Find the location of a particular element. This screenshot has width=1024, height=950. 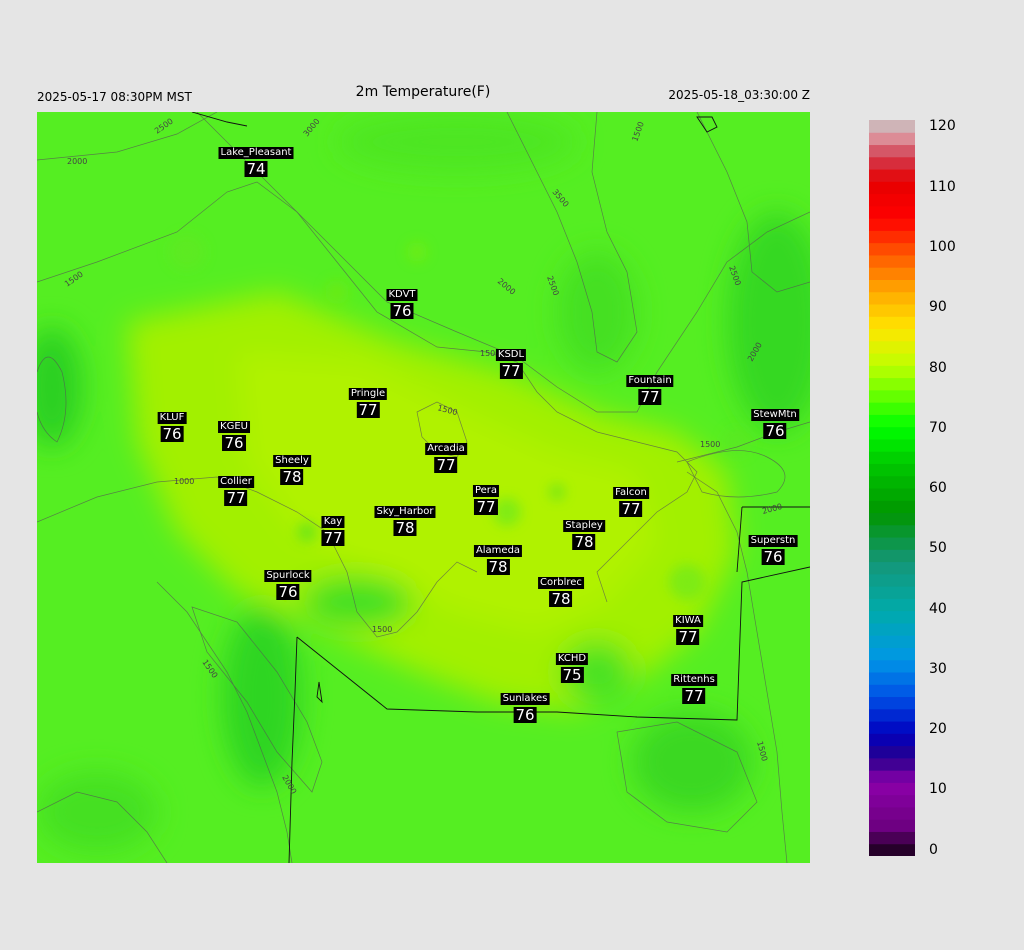

station-name: KLUF is located at coordinates (172, 418).